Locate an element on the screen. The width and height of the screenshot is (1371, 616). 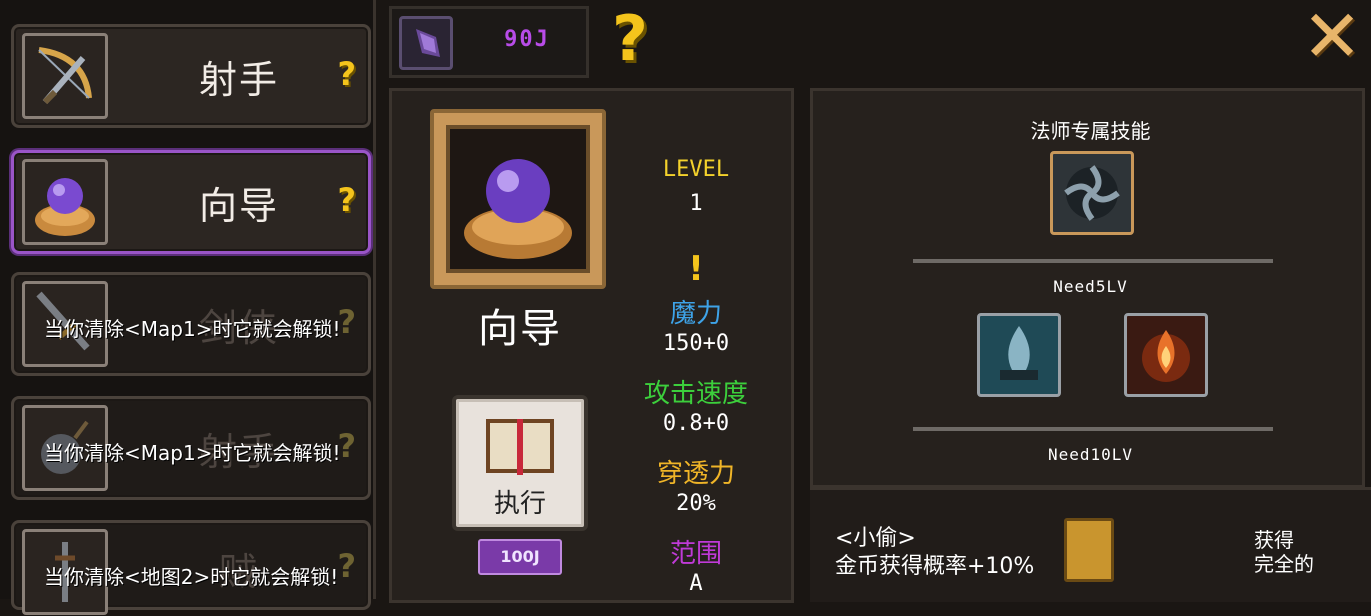
level-label: LEVEL is located at coordinates (696, 169).